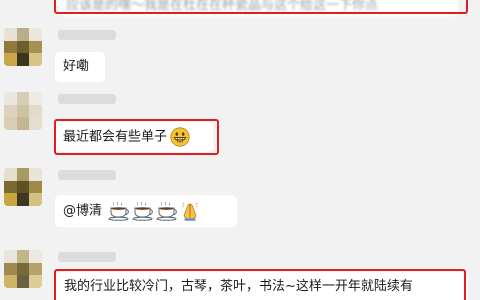 The image size is (480, 300). I want to click on message-bubble: @博清, so click(146, 211).